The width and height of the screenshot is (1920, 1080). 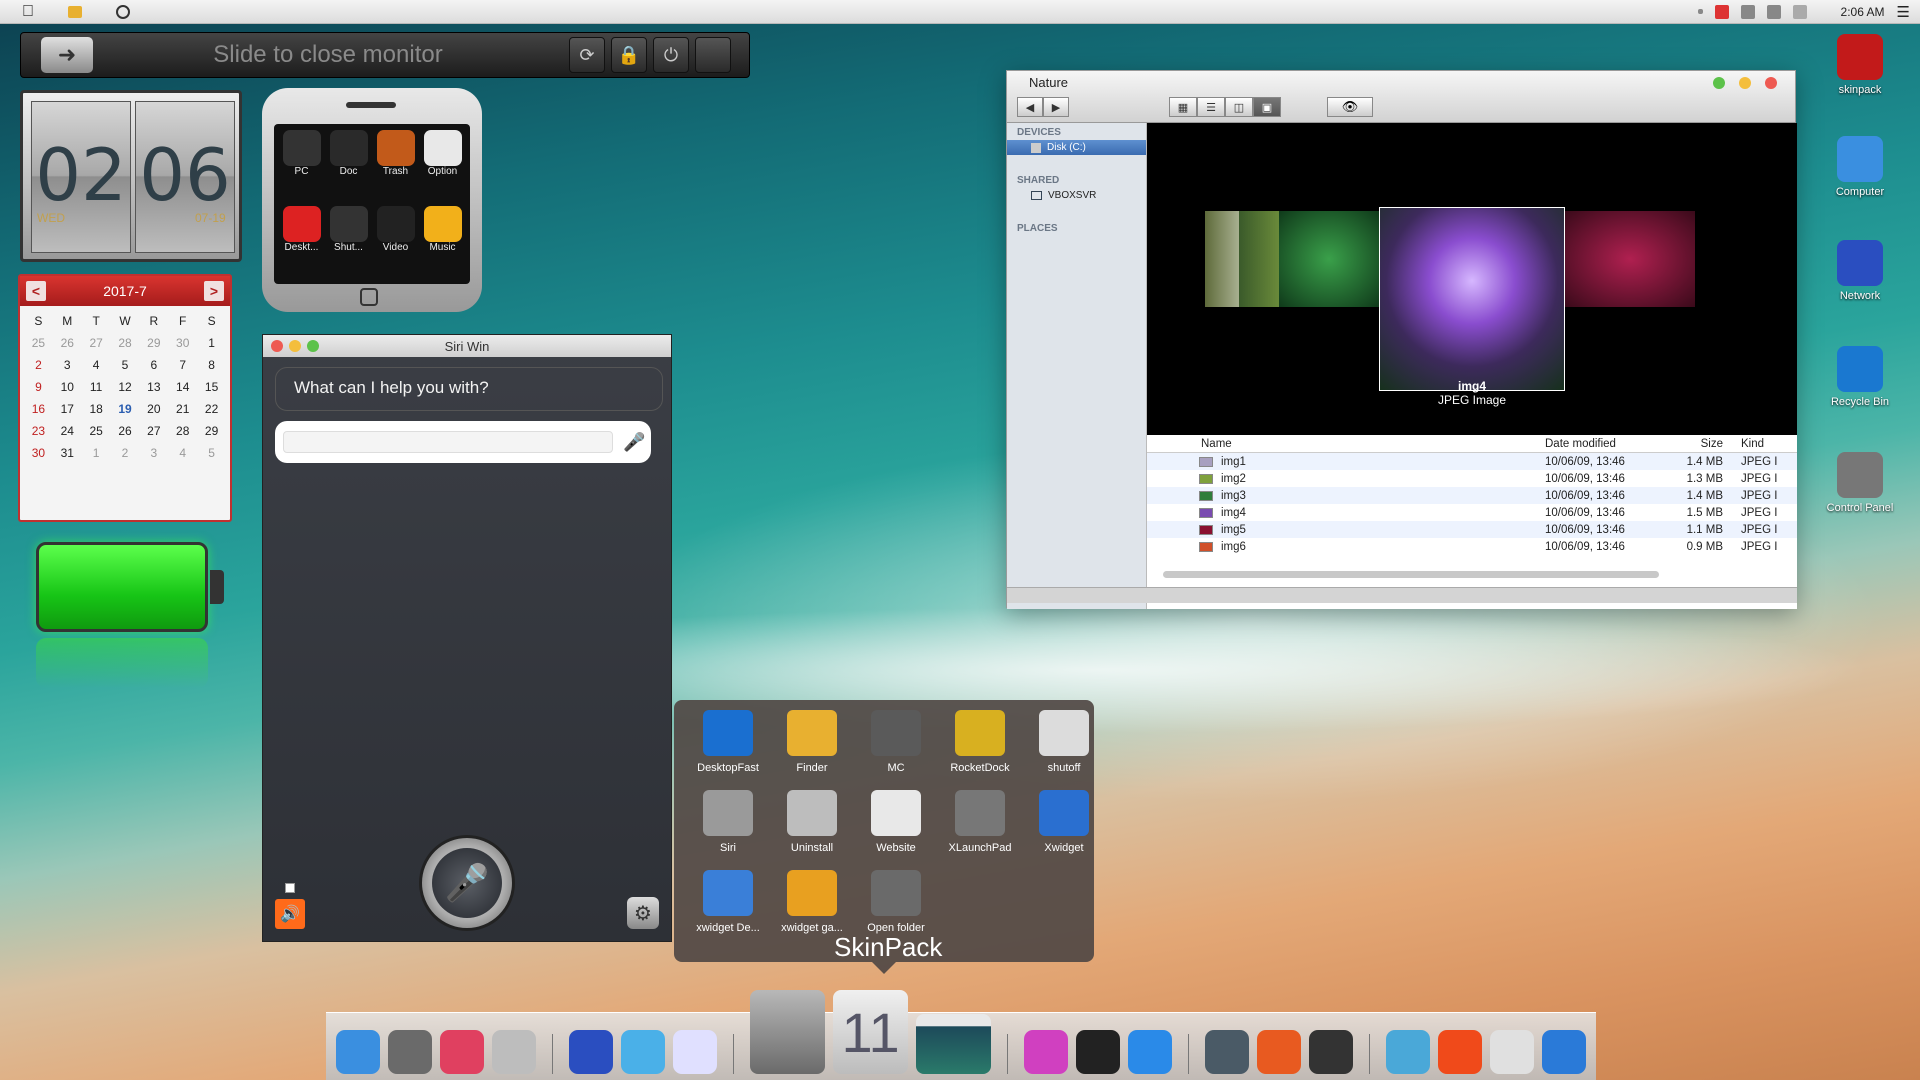 I want to click on calendar-day: 12, so click(x=125, y=387).